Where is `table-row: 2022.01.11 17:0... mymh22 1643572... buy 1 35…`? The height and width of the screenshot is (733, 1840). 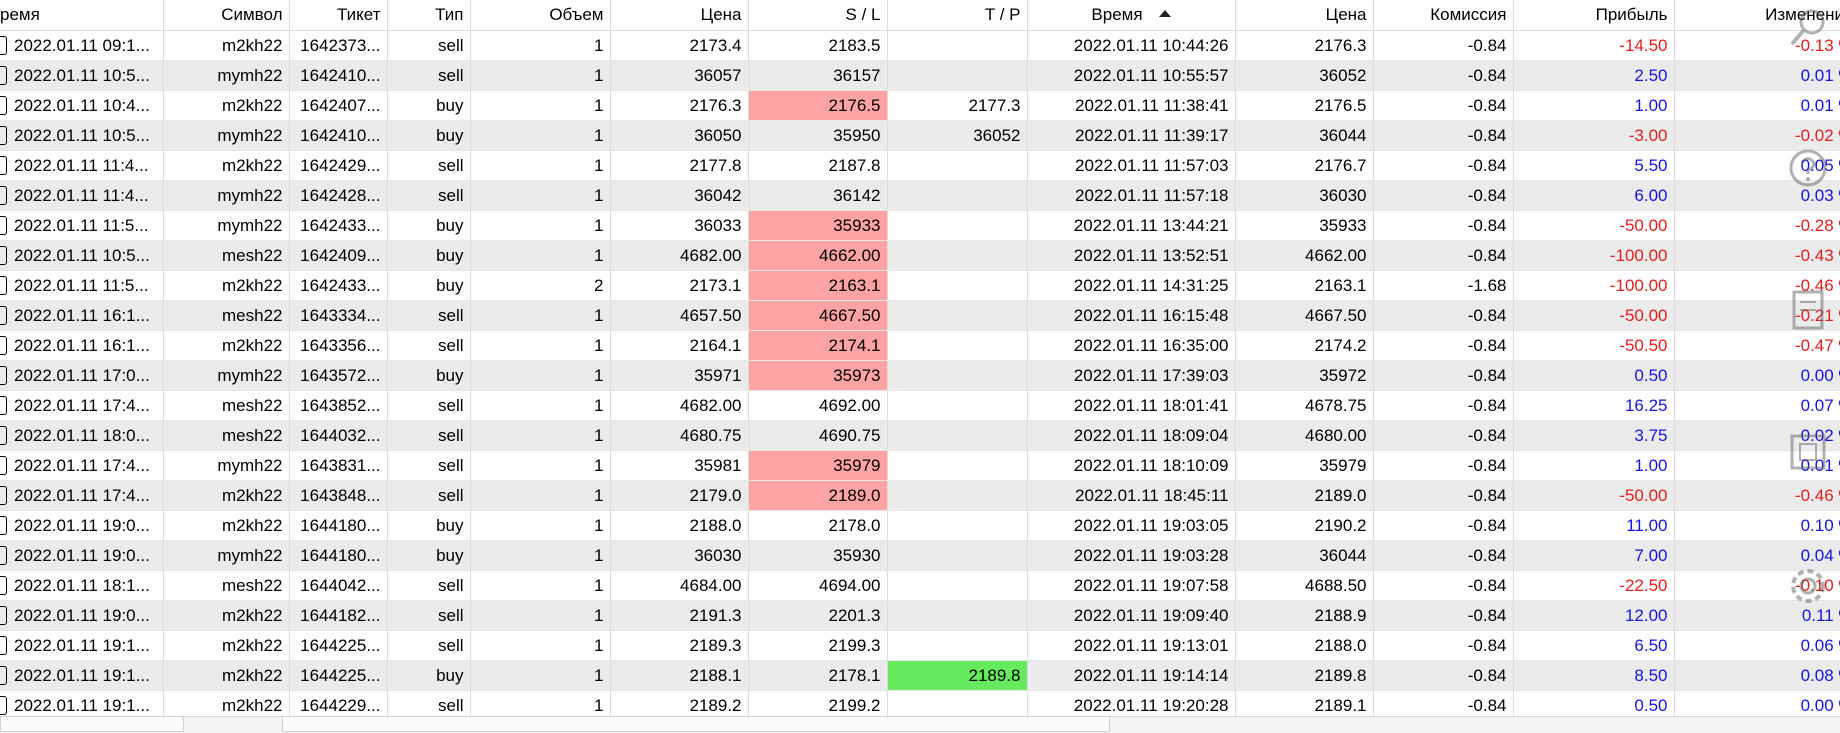 table-row: 2022.01.11 17:0... mymh22 1643572... buy 1 35… is located at coordinates (920, 375).